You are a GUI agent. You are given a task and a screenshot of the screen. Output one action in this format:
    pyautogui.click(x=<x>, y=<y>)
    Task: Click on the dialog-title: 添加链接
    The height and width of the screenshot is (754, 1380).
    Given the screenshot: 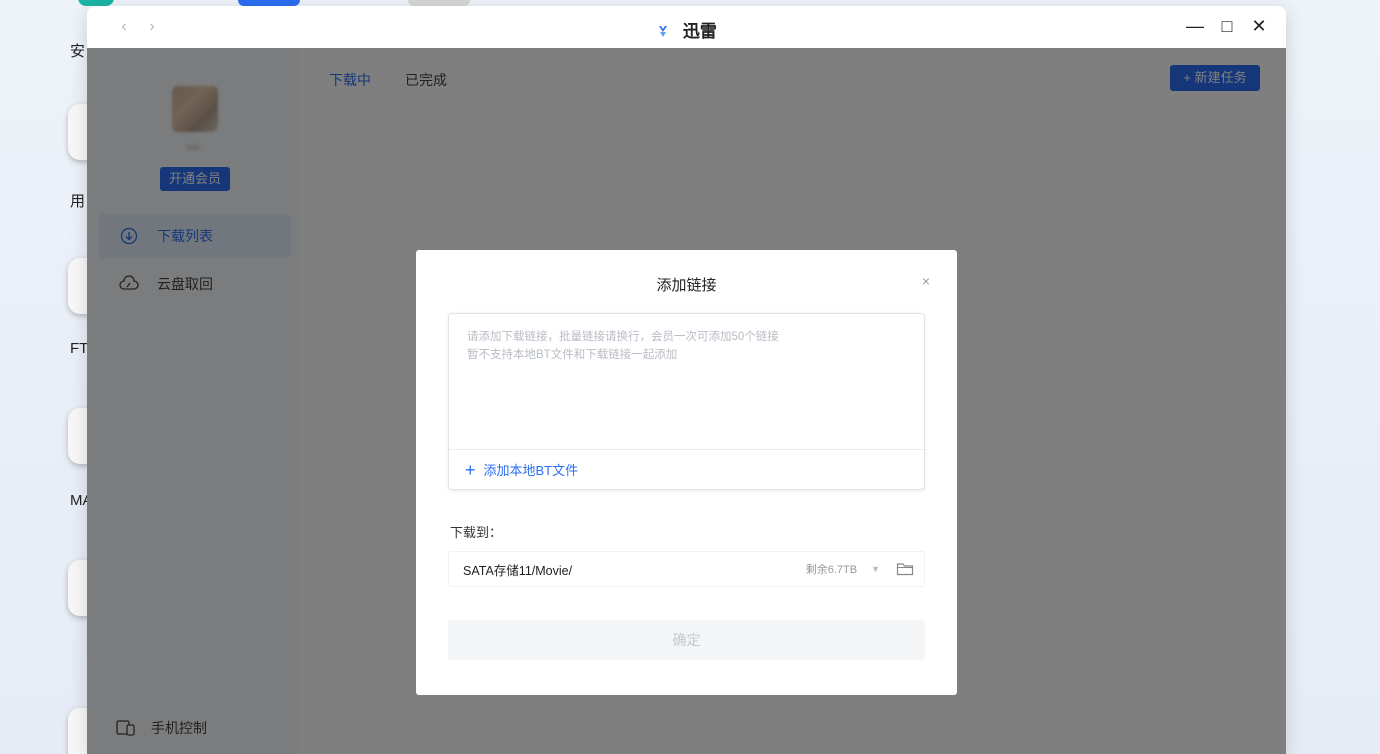 What is the action you would take?
    pyautogui.click(x=686, y=285)
    